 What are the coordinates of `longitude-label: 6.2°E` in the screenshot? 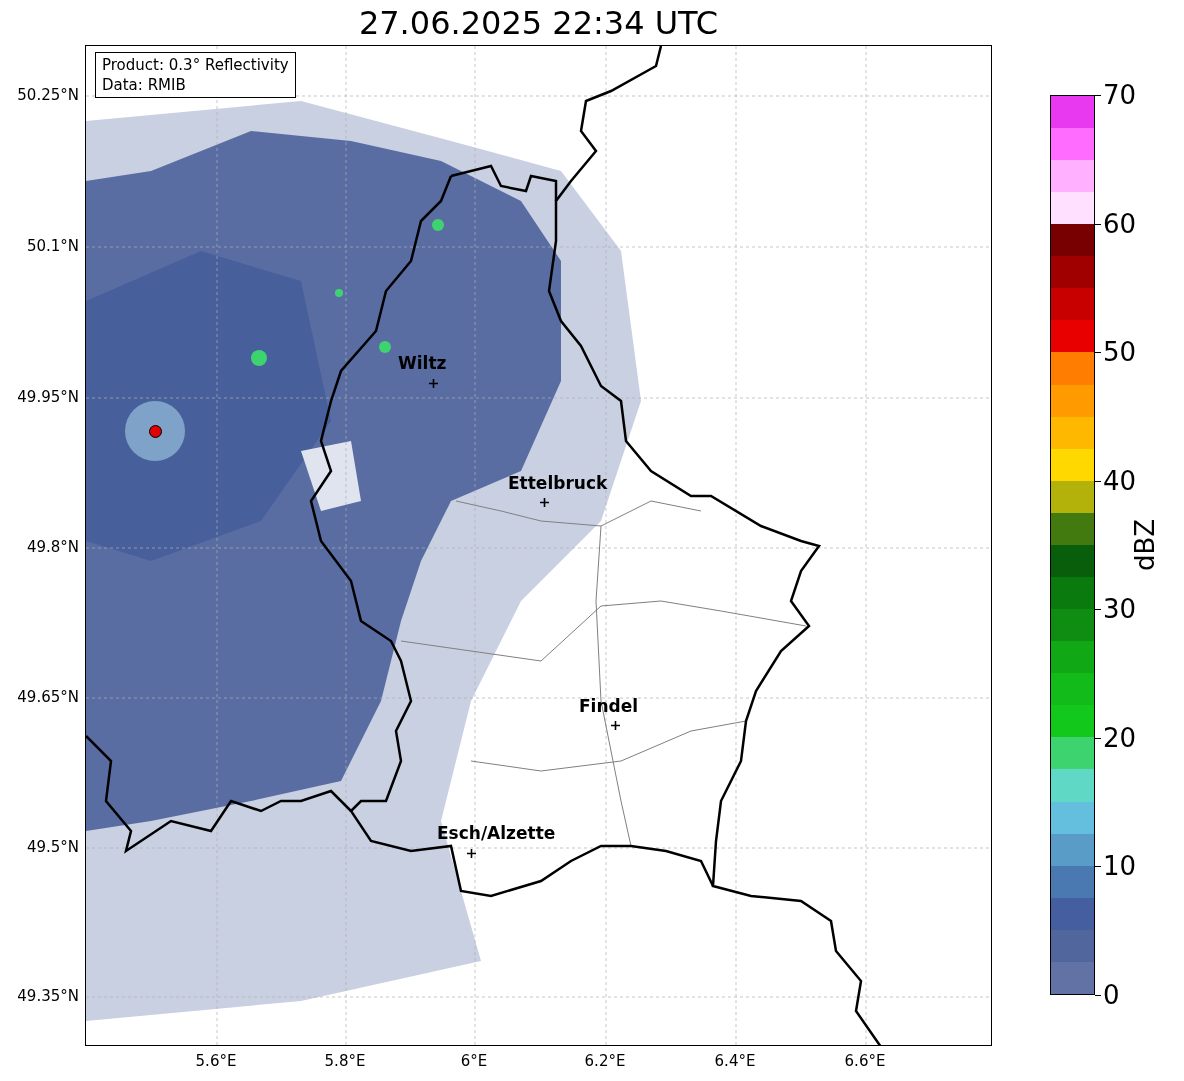 It's located at (605, 1061).